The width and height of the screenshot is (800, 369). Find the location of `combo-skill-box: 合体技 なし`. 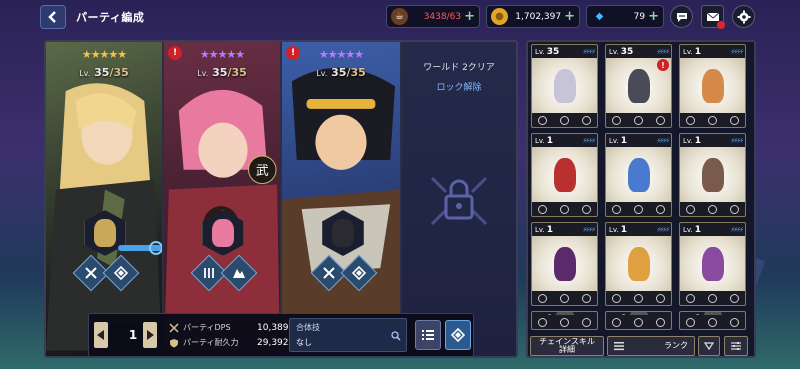

combo-skill-box: 合体技 なし is located at coordinates (348, 335).